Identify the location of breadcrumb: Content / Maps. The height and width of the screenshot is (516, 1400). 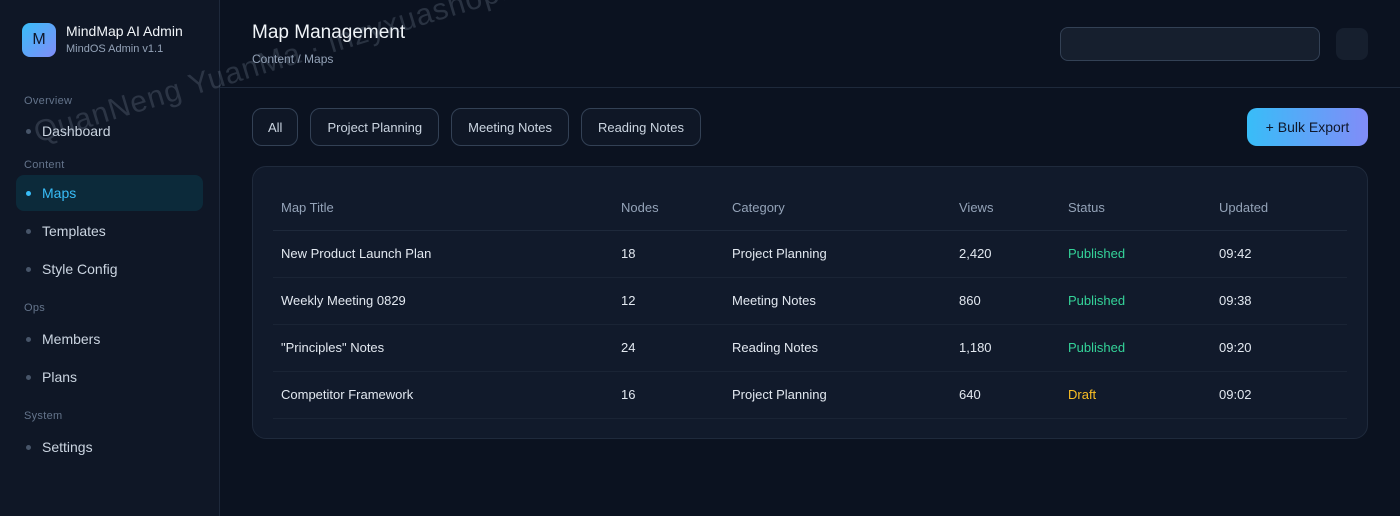
(293, 59).